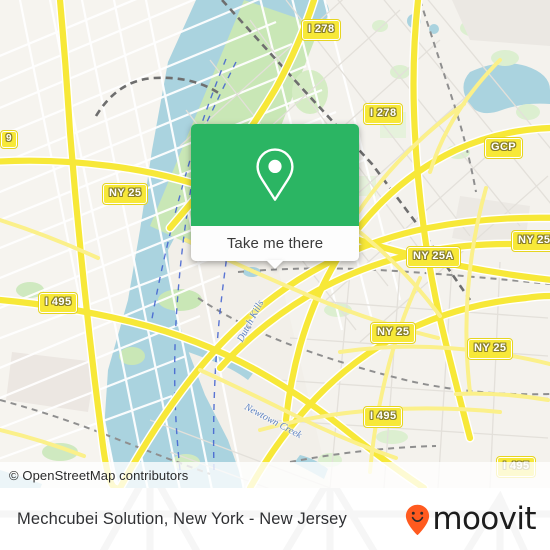 Image resolution: width=550 pixels, height=550 pixels. Describe the element at coordinates (503, 148) in the screenshot. I see `road-shield: GCP` at that location.